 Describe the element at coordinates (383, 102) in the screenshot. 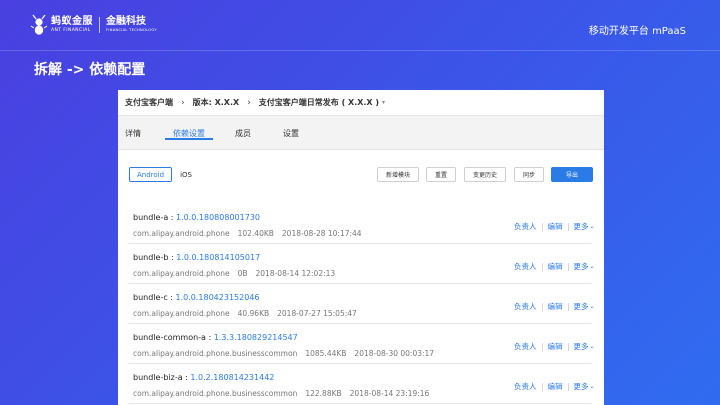

I see `caret-down-icon: ▾` at that location.